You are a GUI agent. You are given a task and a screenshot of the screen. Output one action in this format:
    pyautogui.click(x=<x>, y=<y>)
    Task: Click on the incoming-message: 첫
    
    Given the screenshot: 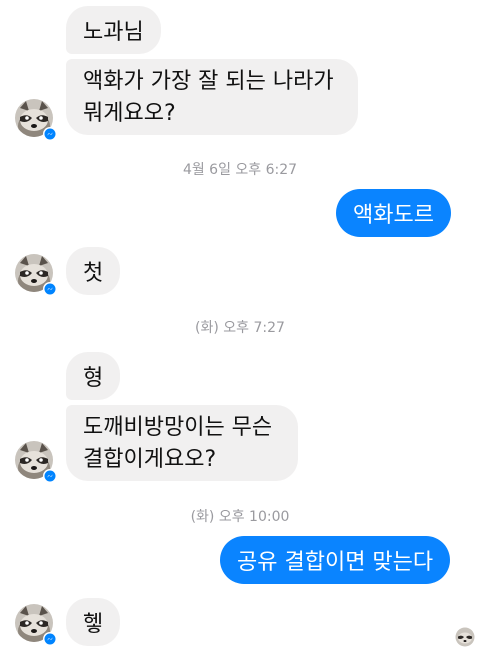 What is the action you would take?
    pyautogui.click(x=93, y=271)
    